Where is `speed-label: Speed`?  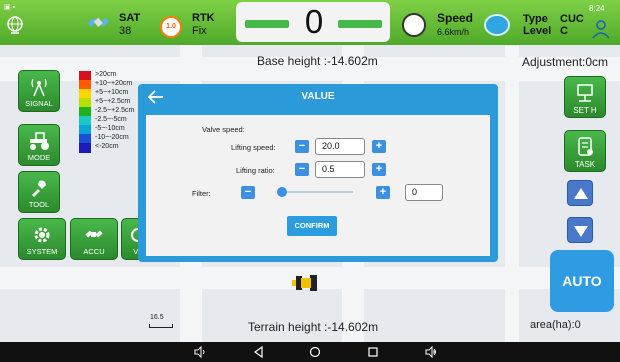 speed-label: Speed is located at coordinates (455, 18).